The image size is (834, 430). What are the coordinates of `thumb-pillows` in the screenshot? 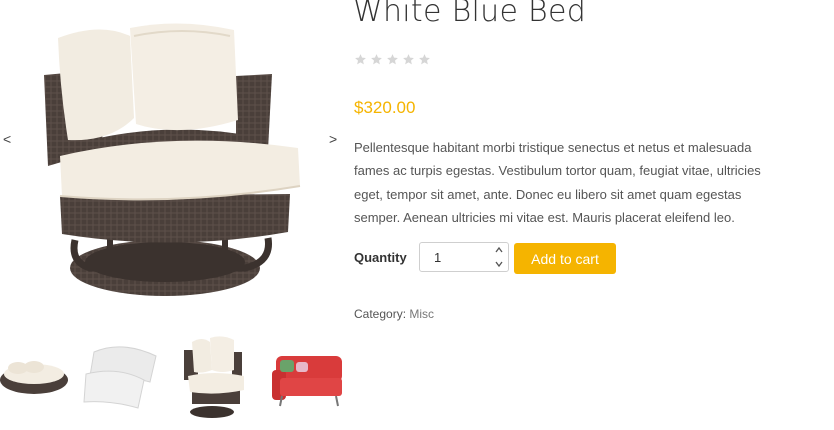 It's located at (120, 376).